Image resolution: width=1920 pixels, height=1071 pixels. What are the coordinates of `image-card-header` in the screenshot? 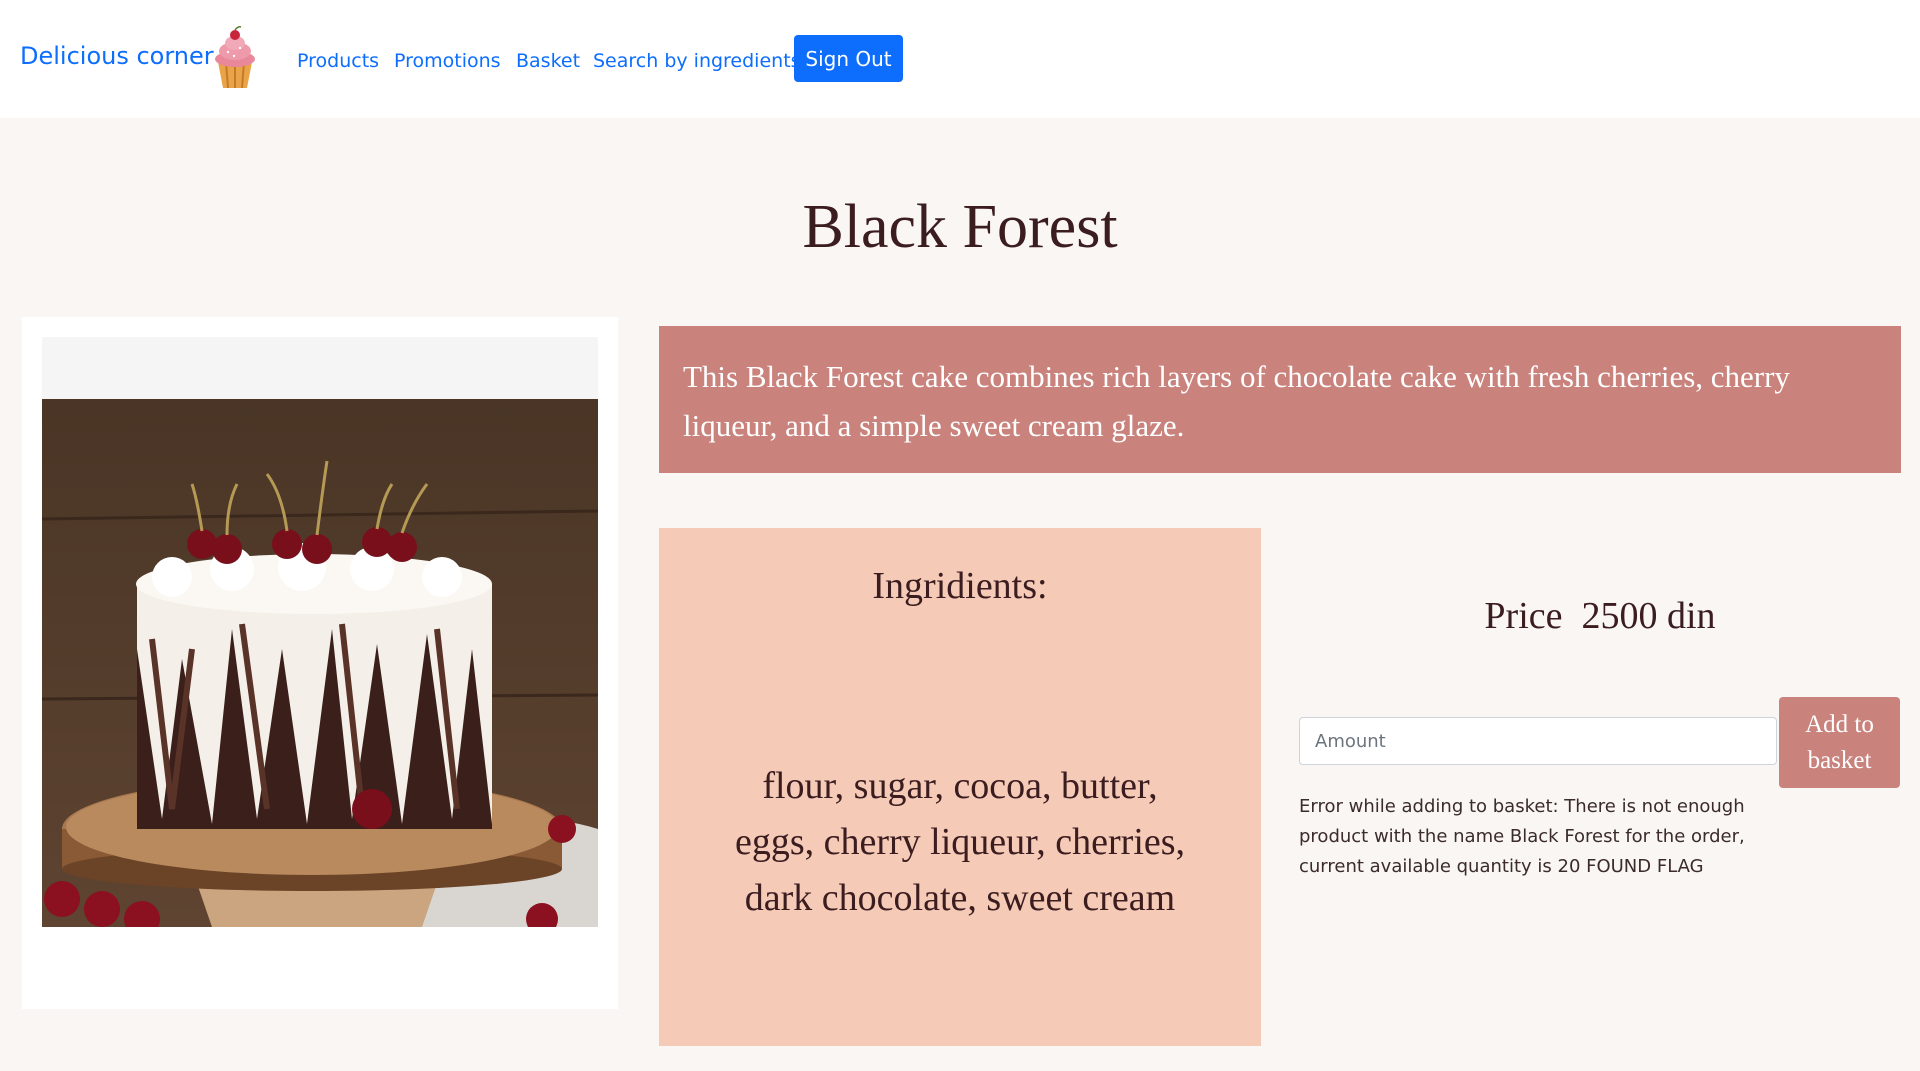 It's located at (320, 368).